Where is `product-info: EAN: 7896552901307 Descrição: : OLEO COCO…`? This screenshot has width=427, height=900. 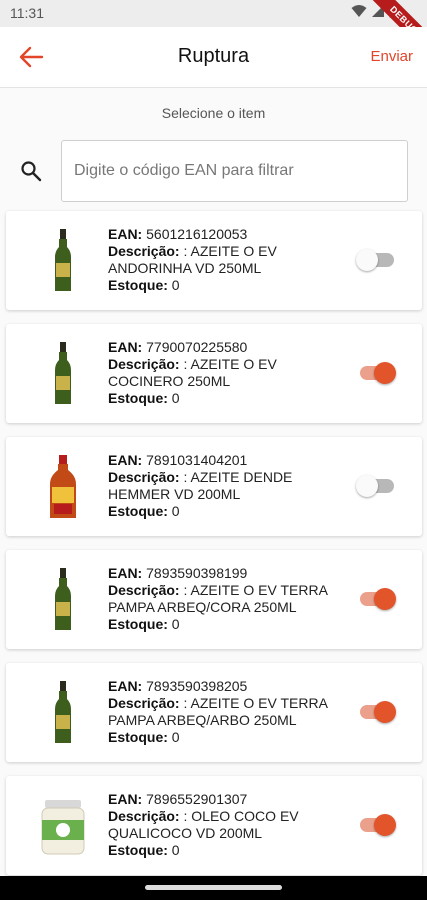 product-info: EAN: 7896552901307 Descrição: : OLEO COCO… is located at coordinates (228, 825).